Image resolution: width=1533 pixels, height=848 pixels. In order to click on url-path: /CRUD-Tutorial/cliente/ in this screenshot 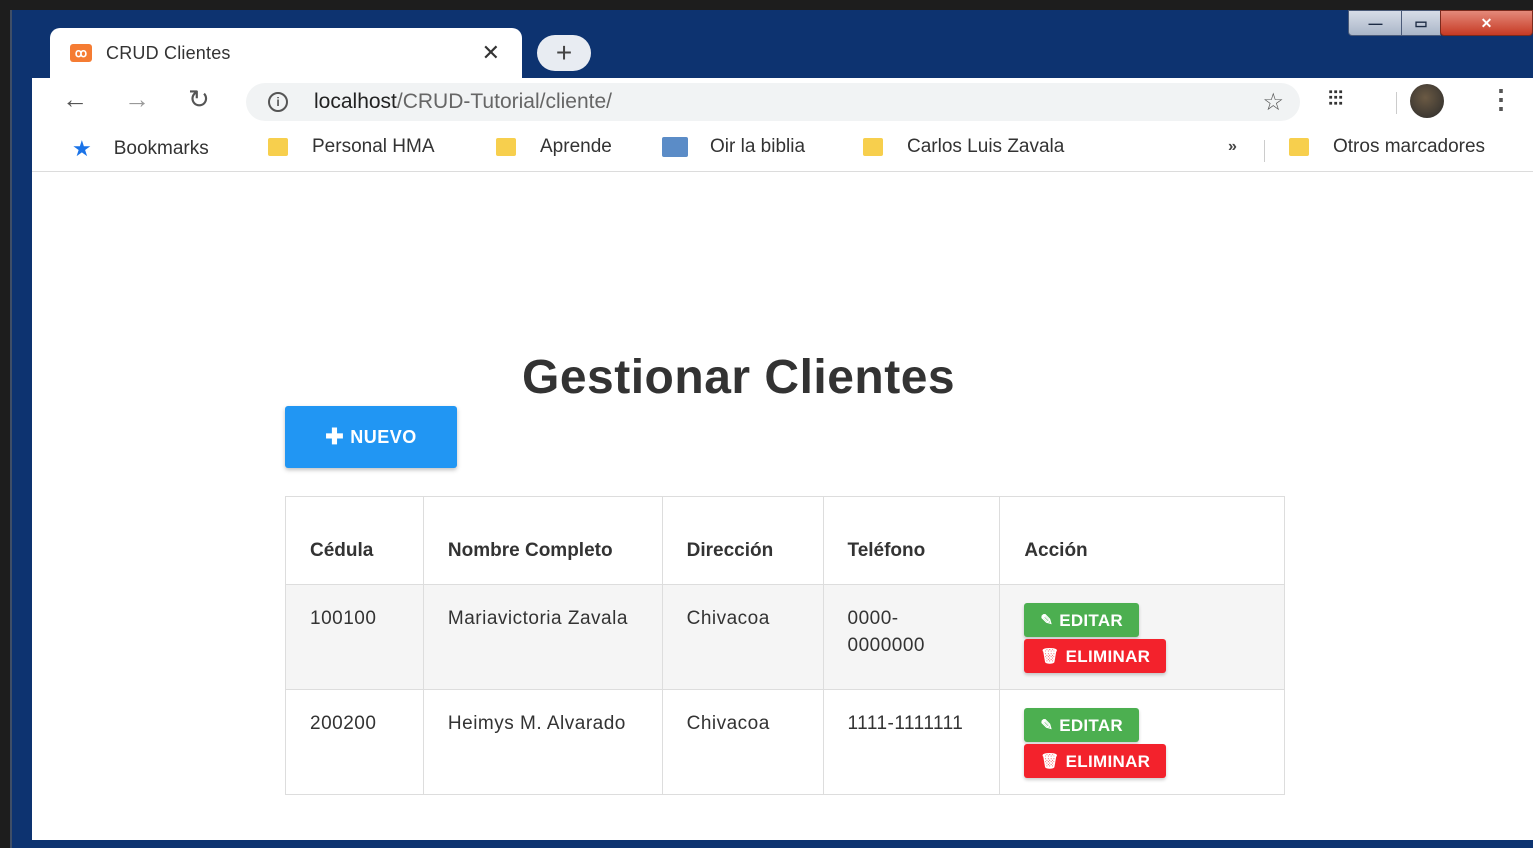, I will do `click(504, 101)`.